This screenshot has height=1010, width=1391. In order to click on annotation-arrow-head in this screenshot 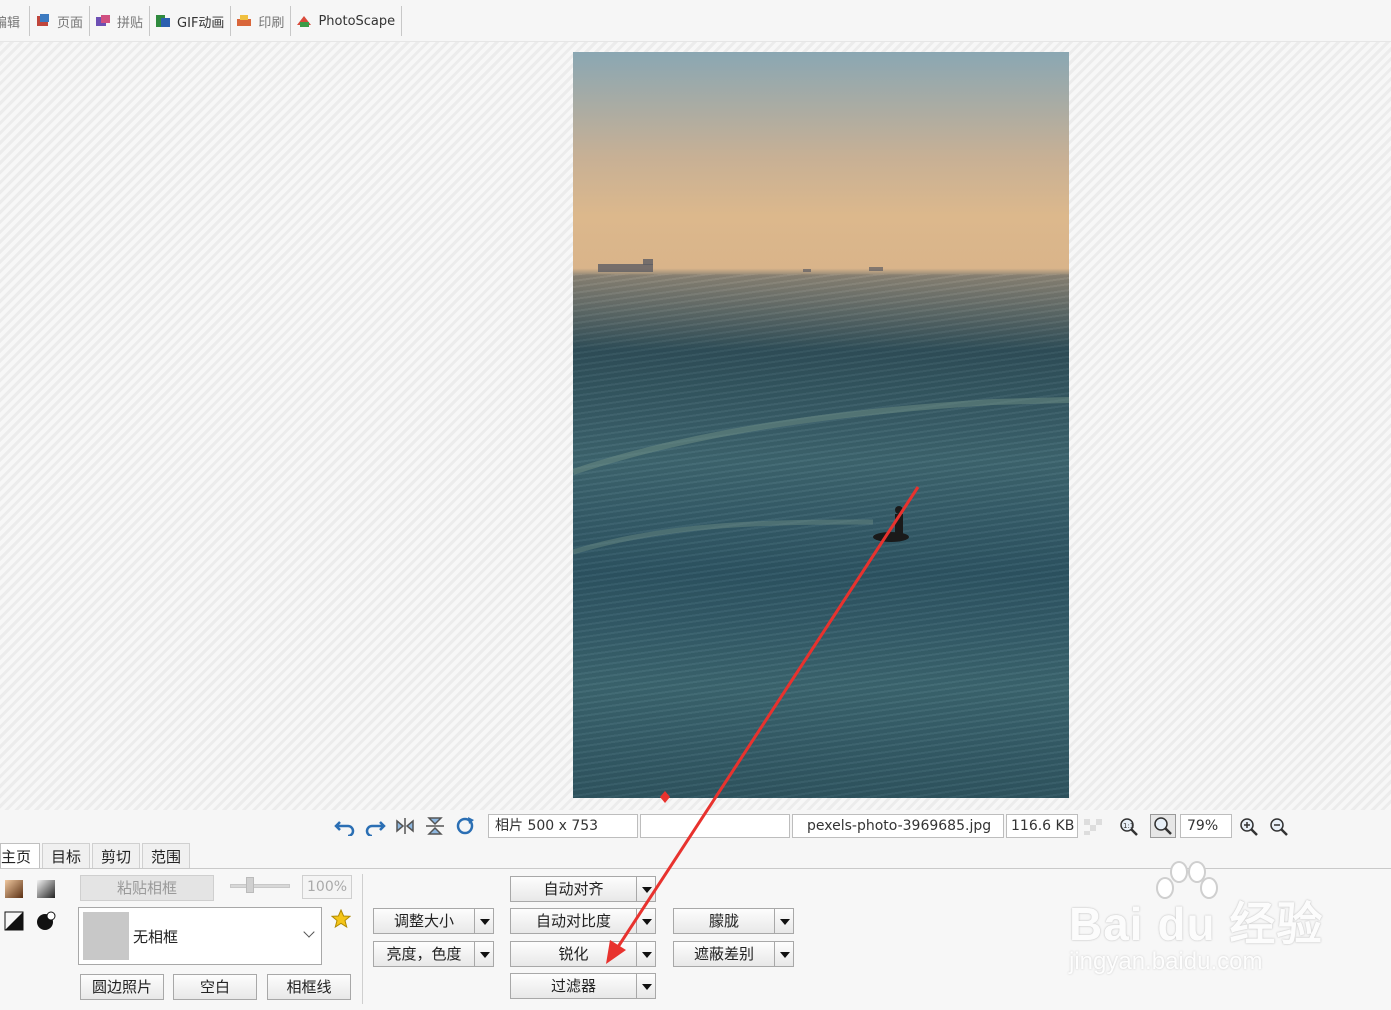, I will do `click(616, 952)`.